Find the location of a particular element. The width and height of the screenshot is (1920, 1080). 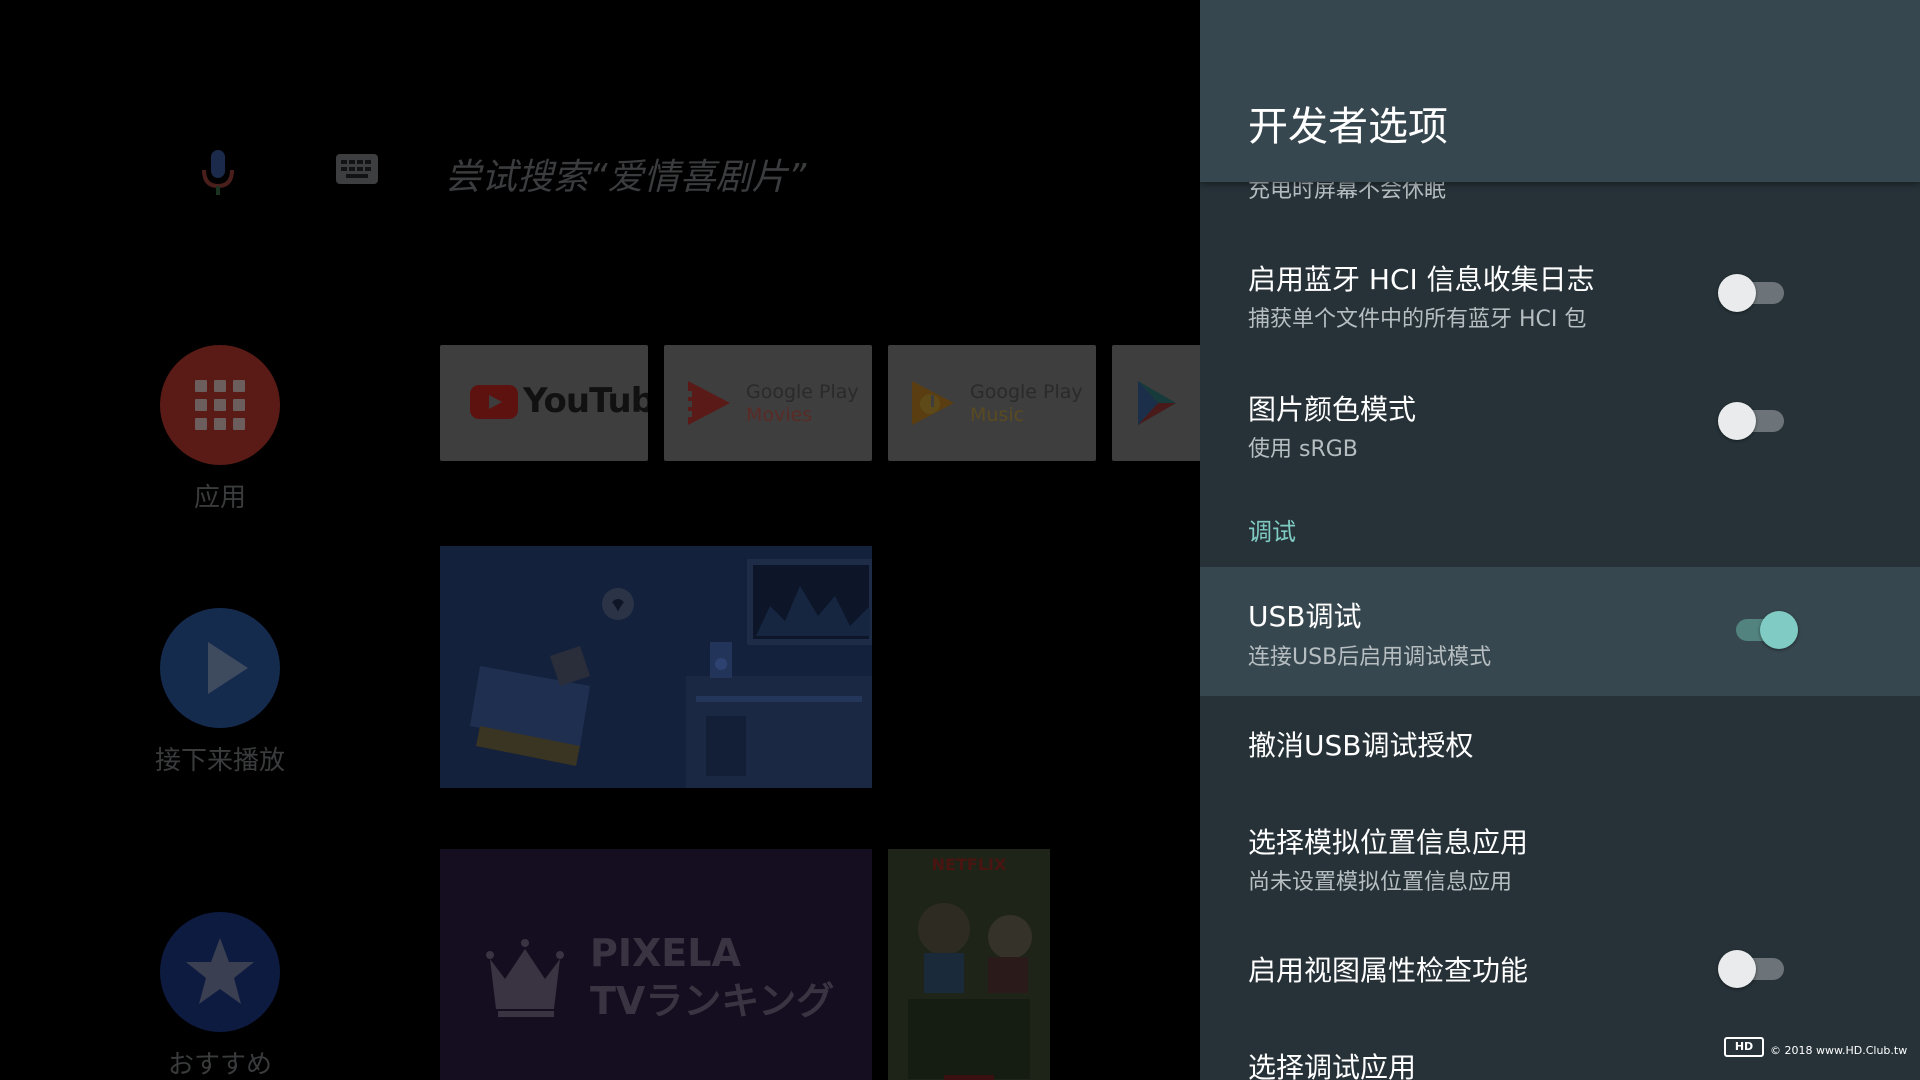

rail-label: おすすめ is located at coordinates (219, 1065).